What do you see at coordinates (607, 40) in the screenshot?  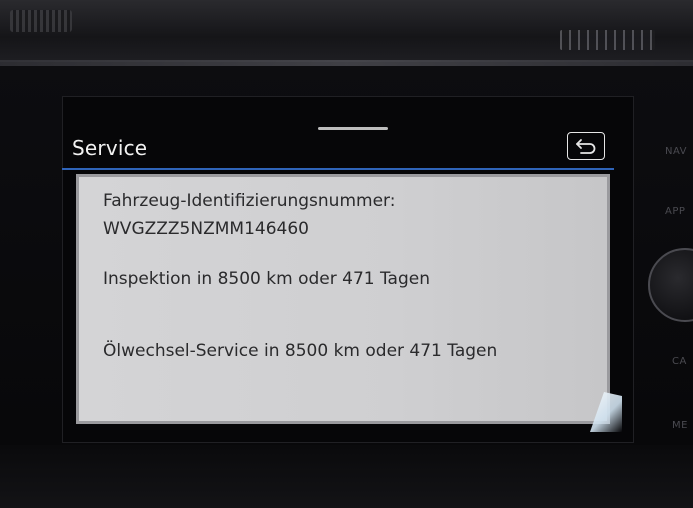 I see `right-vent-grille` at bounding box center [607, 40].